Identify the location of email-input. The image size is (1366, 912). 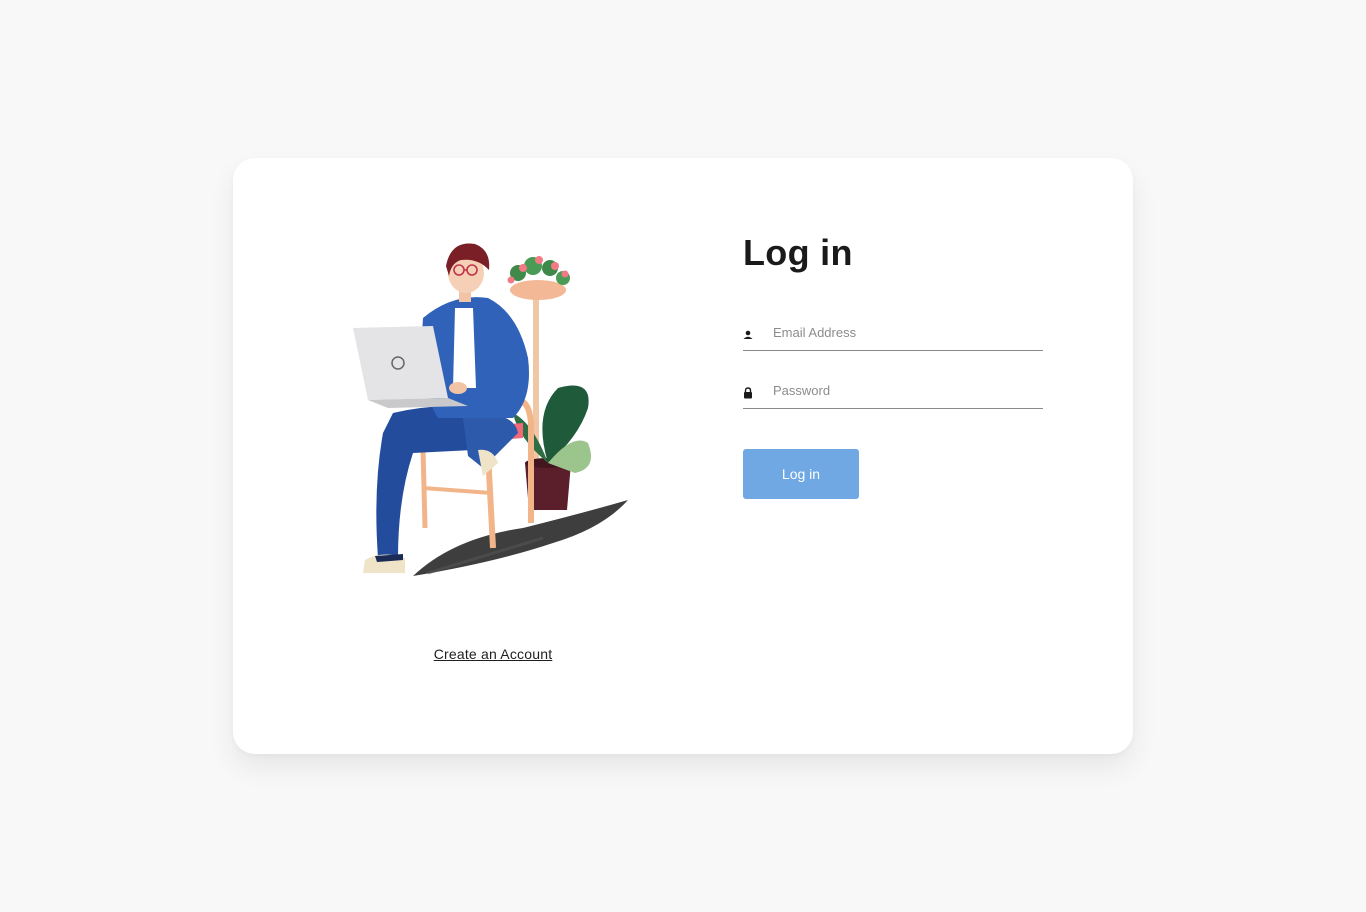
(907, 332).